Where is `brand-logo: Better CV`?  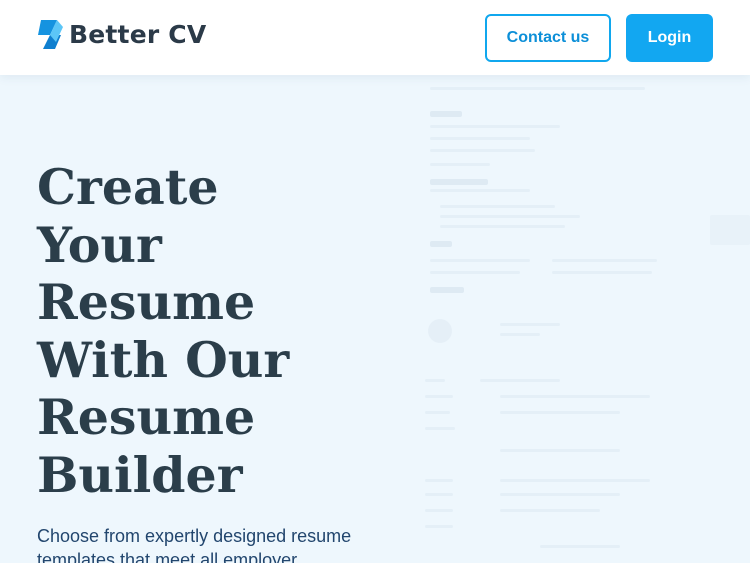 brand-logo: Better CV is located at coordinates (121, 34).